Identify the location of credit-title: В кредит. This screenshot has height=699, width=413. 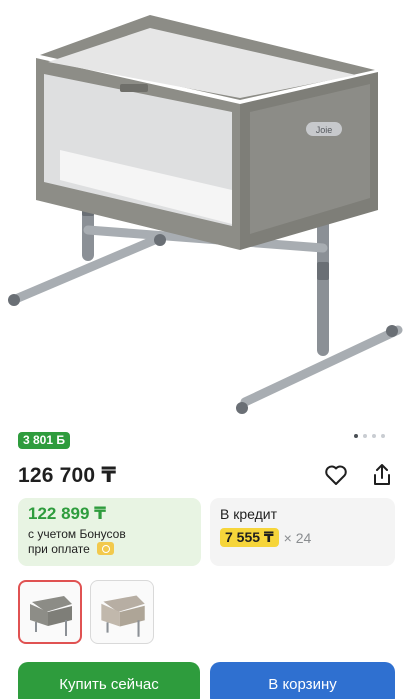
(249, 514).